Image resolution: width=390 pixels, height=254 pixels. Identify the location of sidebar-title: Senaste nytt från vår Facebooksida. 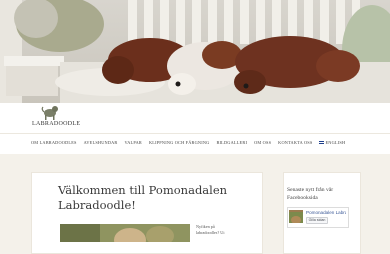
(310, 194).